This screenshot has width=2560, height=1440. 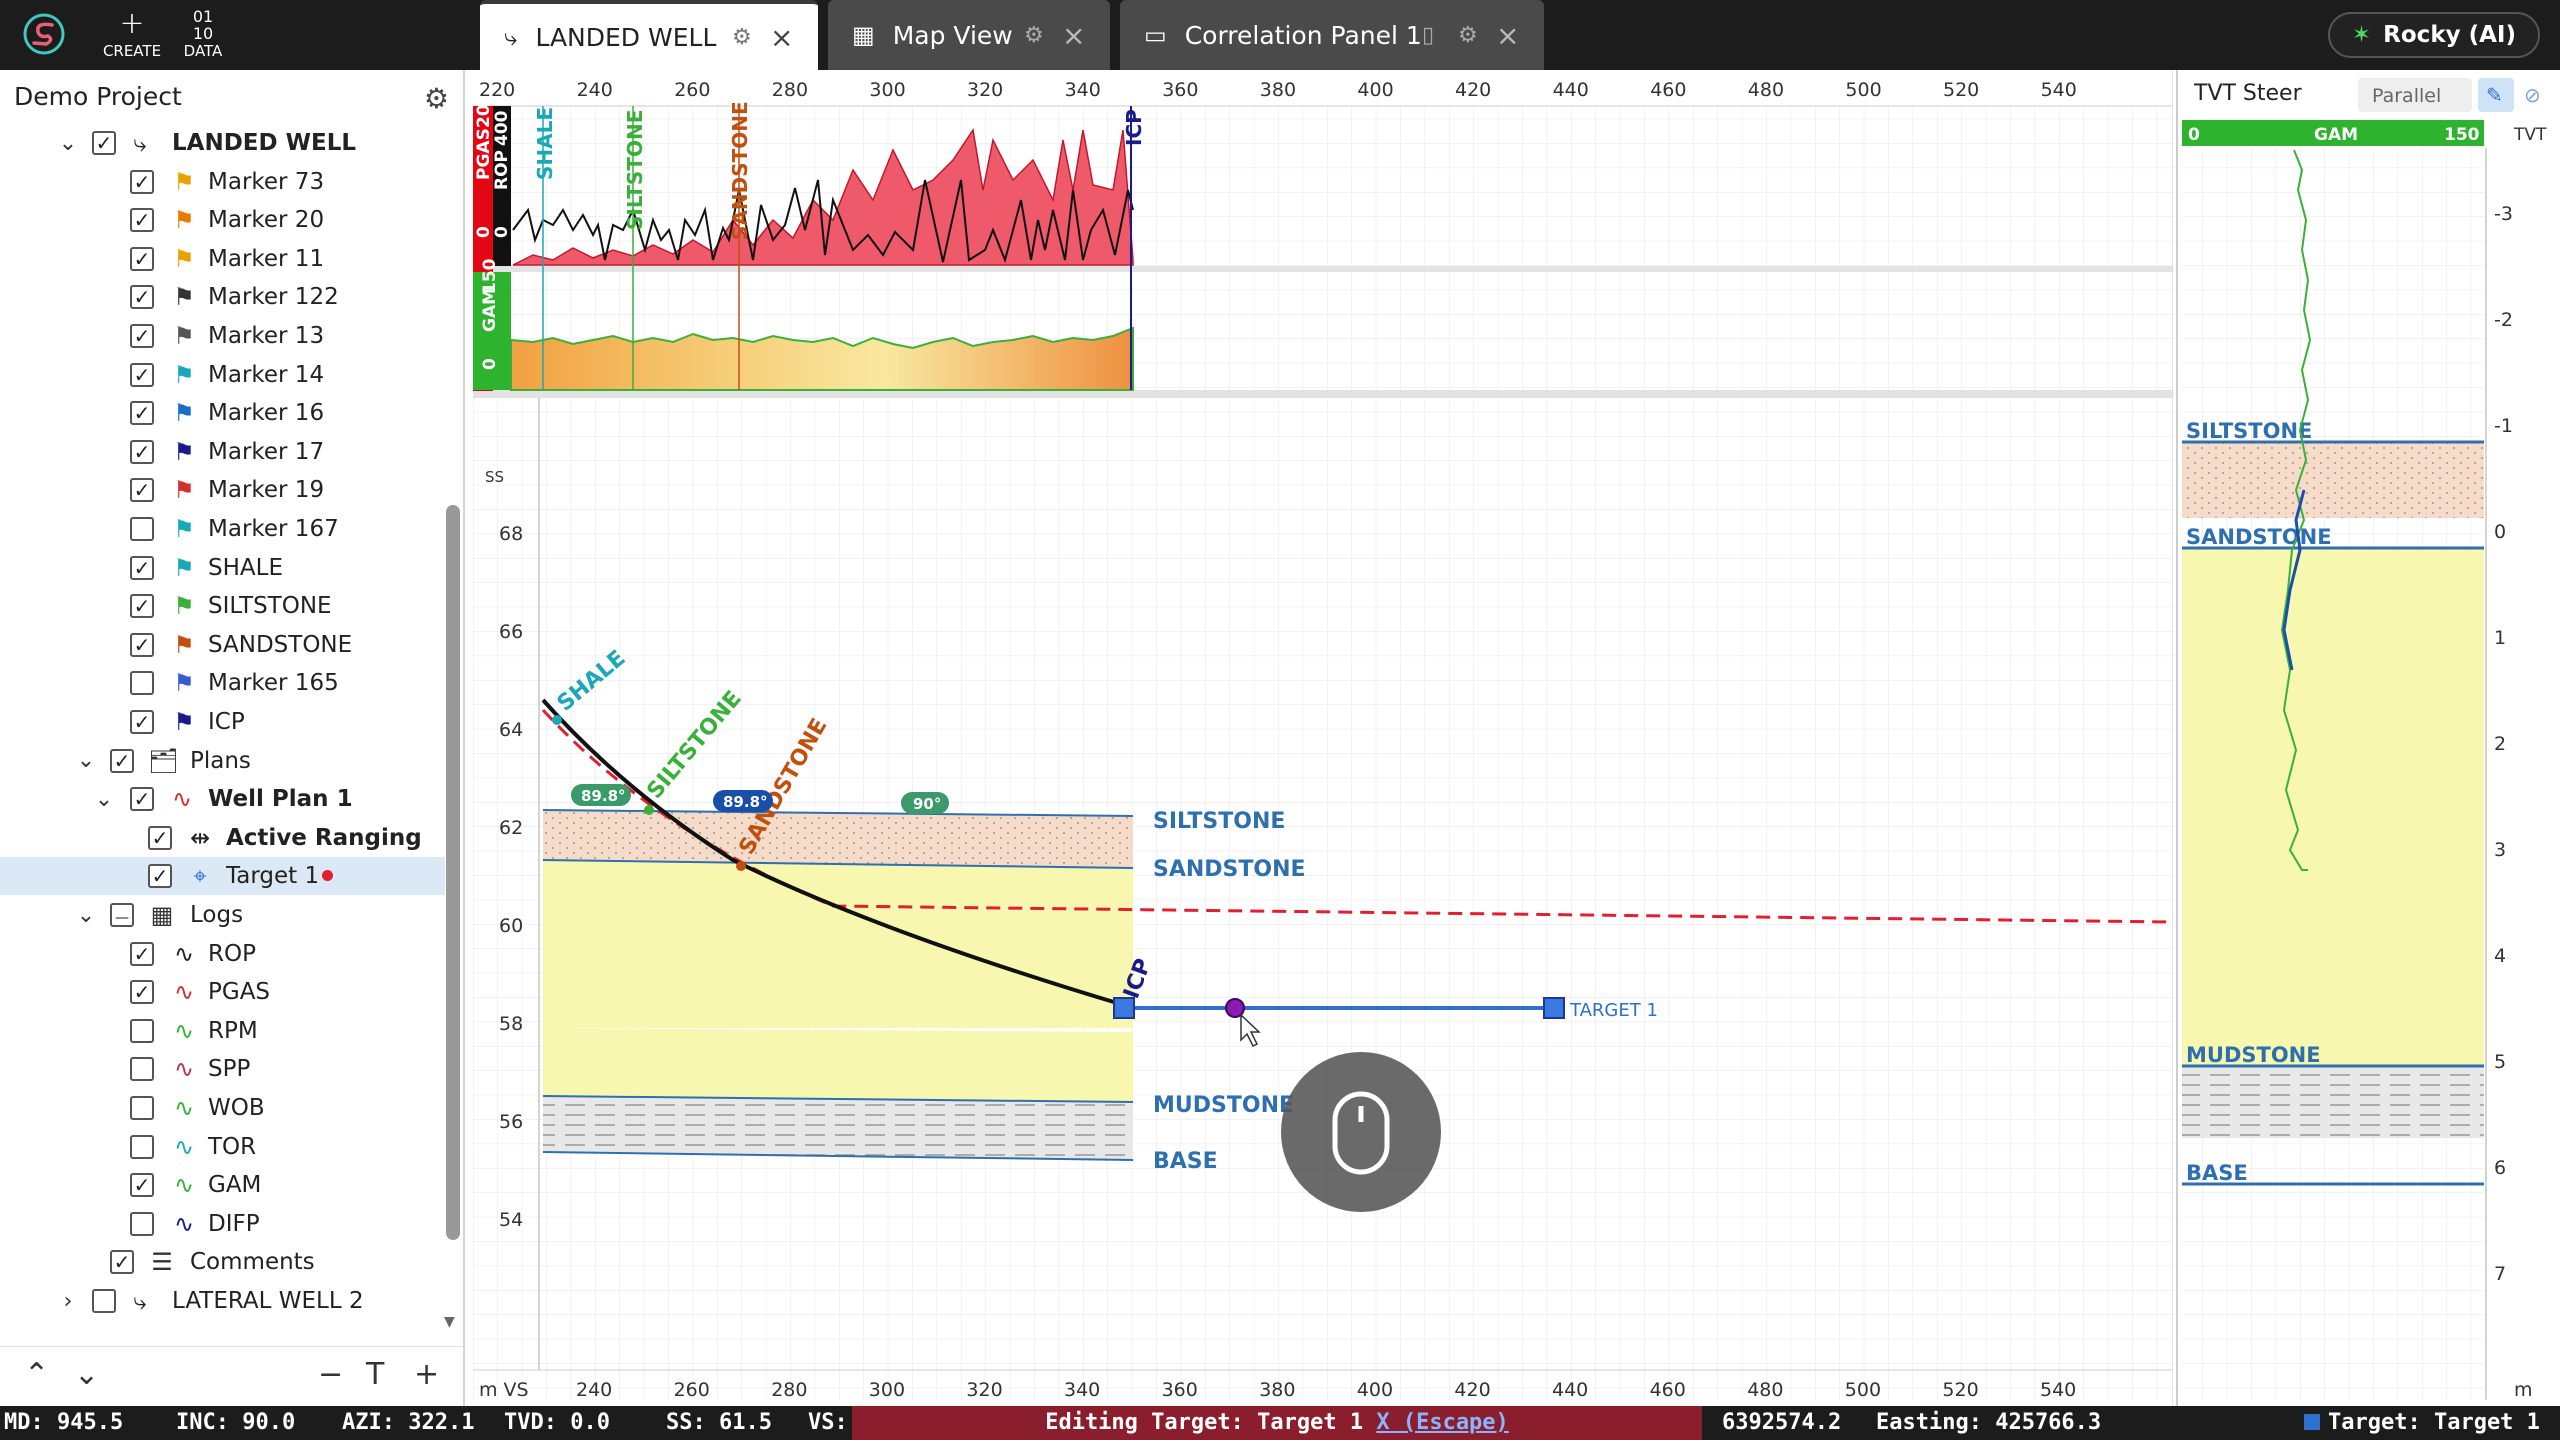 I want to click on top-axis-tick: 480, so click(x=1766, y=90).